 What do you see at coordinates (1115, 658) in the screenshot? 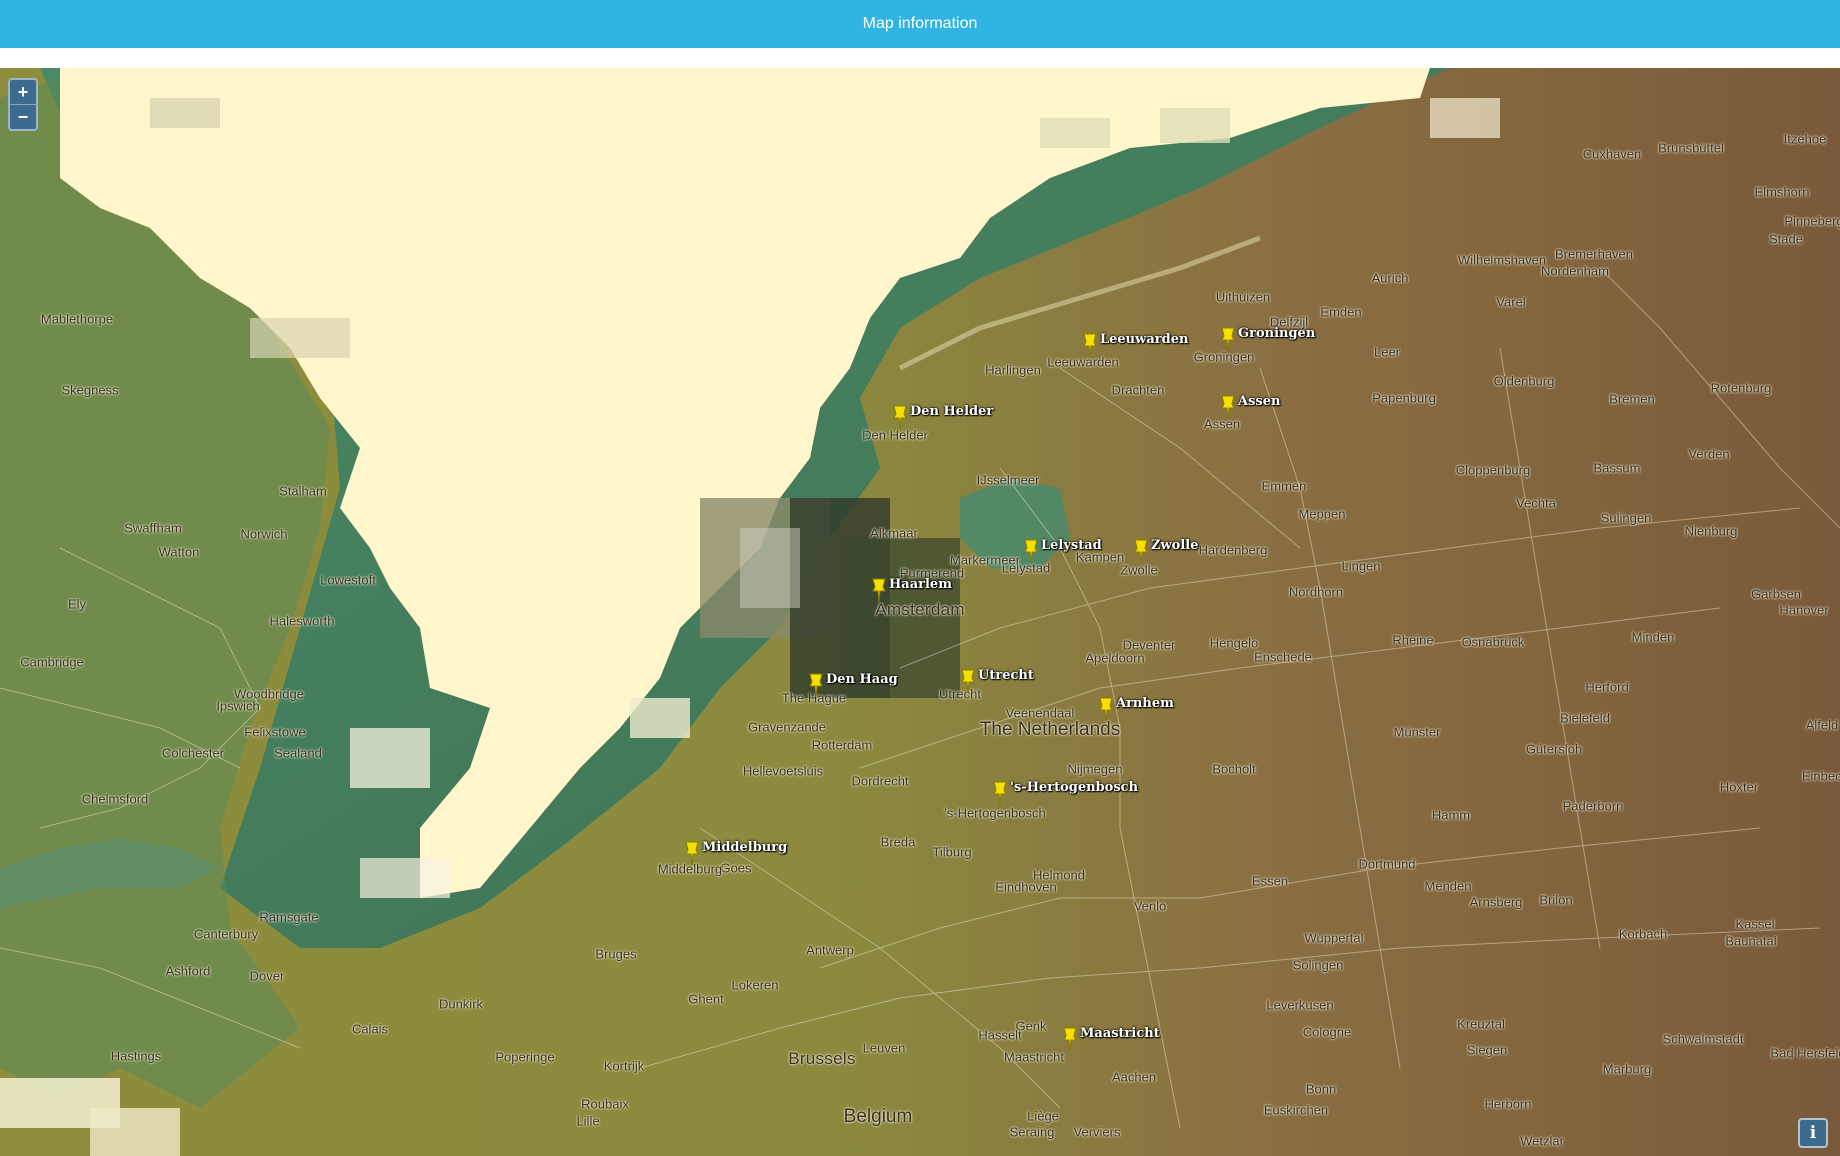
I see `map-label-apeldoorn: Apeldoorn` at bounding box center [1115, 658].